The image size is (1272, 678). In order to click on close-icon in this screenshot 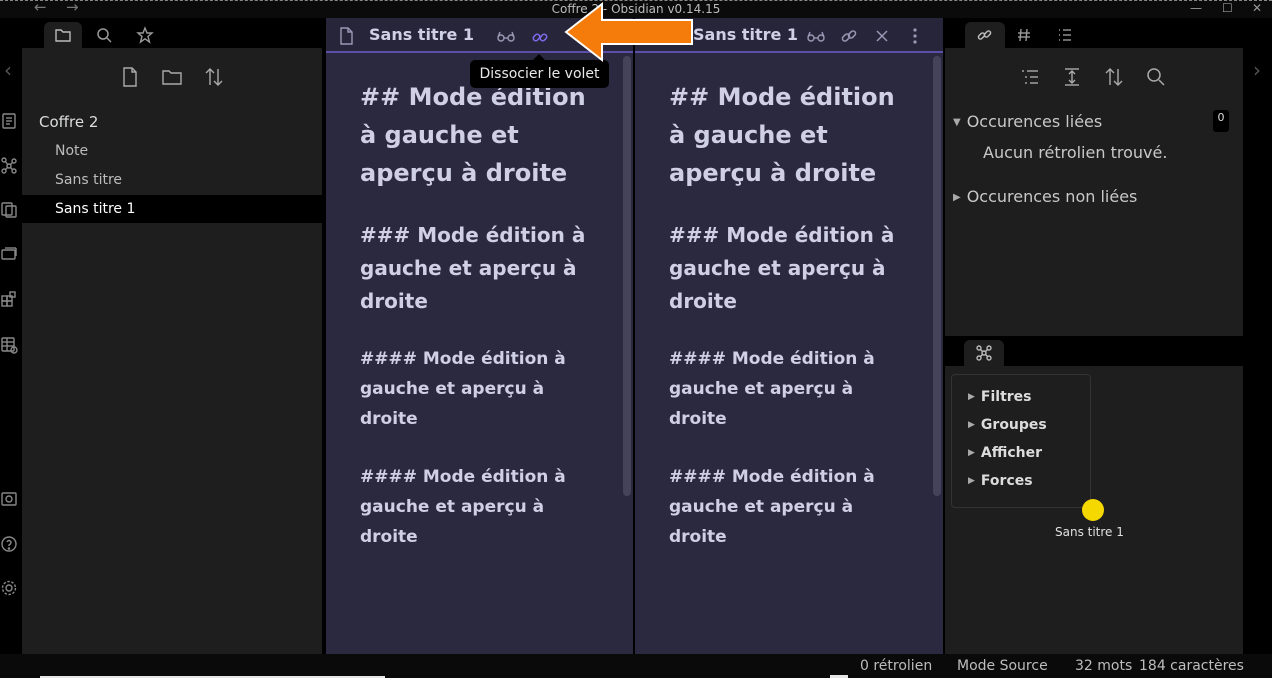, I will do `click(882, 36)`.